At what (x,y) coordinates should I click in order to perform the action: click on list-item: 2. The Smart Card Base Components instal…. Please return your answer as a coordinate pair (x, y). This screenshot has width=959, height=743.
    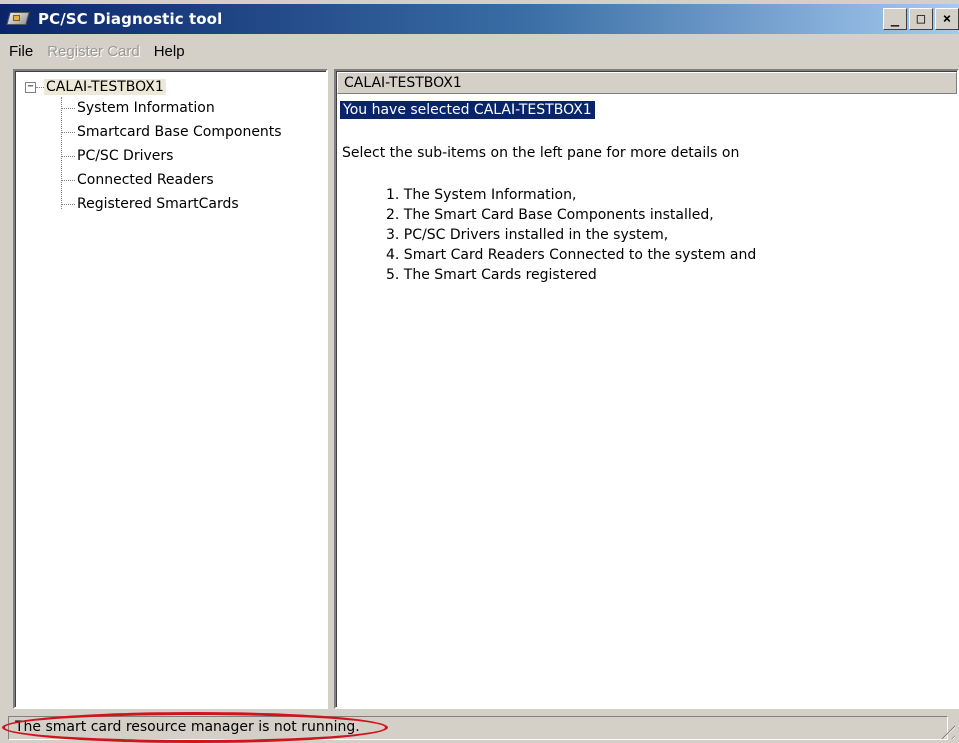
    Looking at the image, I should click on (550, 215).